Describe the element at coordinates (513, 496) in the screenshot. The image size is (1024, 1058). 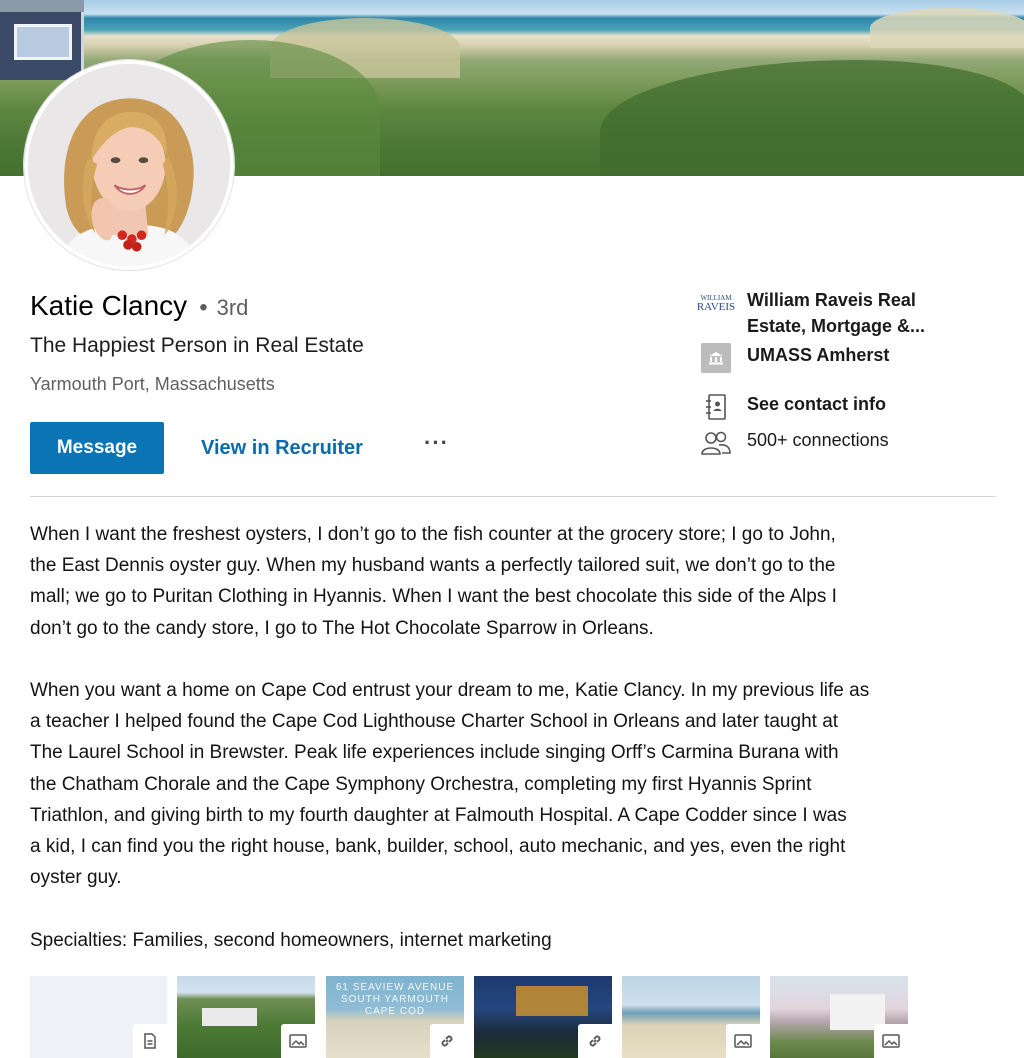
I see `section-divider` at that location.